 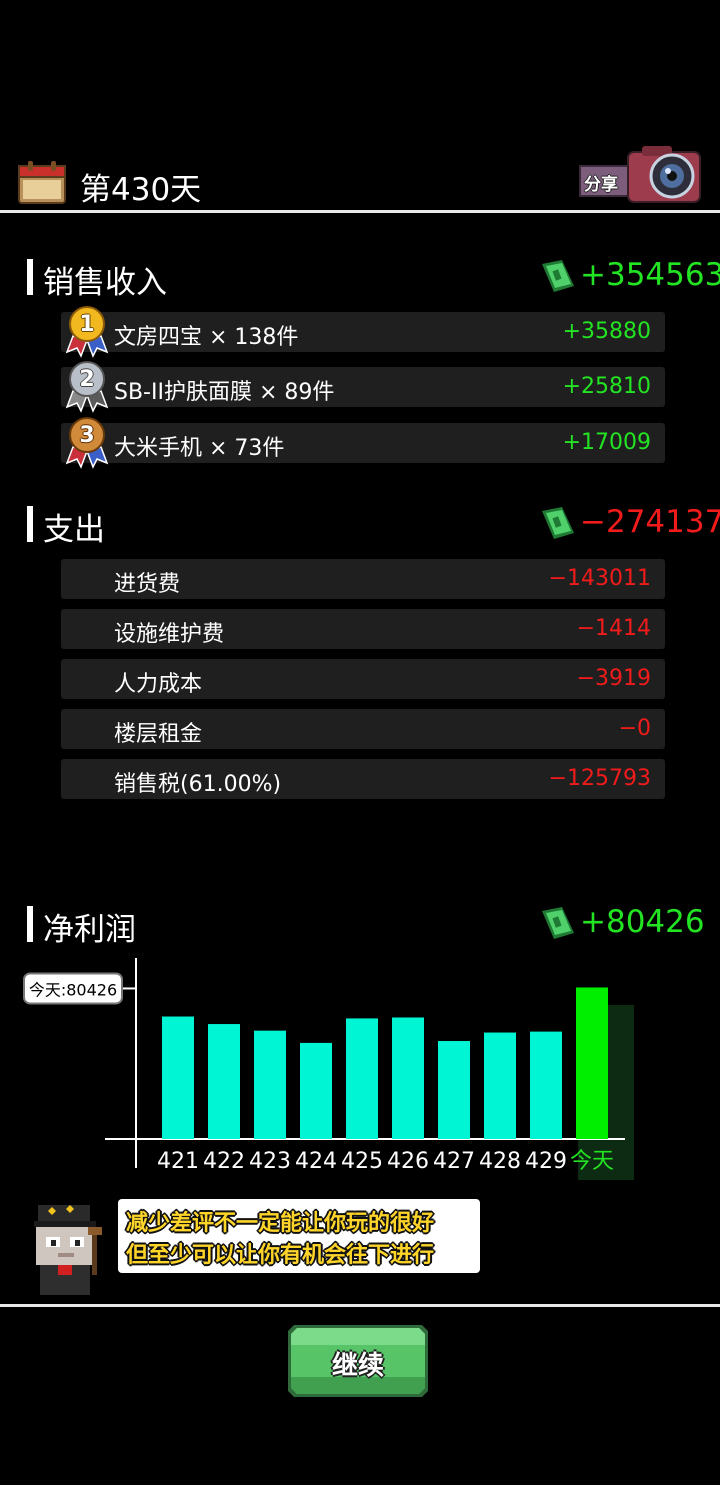 I want to click on sales-row: 1 文房四宝 × 138件 +35880, so click(x=363, y=332).